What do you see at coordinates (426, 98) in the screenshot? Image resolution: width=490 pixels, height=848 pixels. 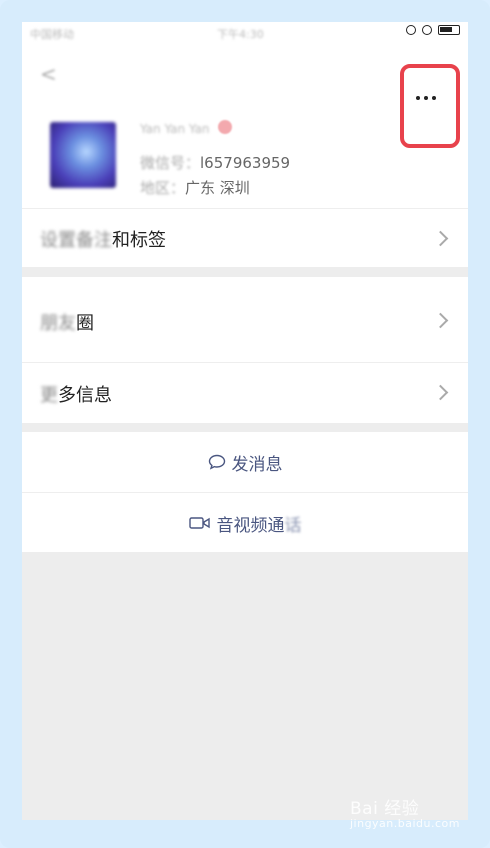 I see `more-dots-icon` at bounding box center [426, 98].